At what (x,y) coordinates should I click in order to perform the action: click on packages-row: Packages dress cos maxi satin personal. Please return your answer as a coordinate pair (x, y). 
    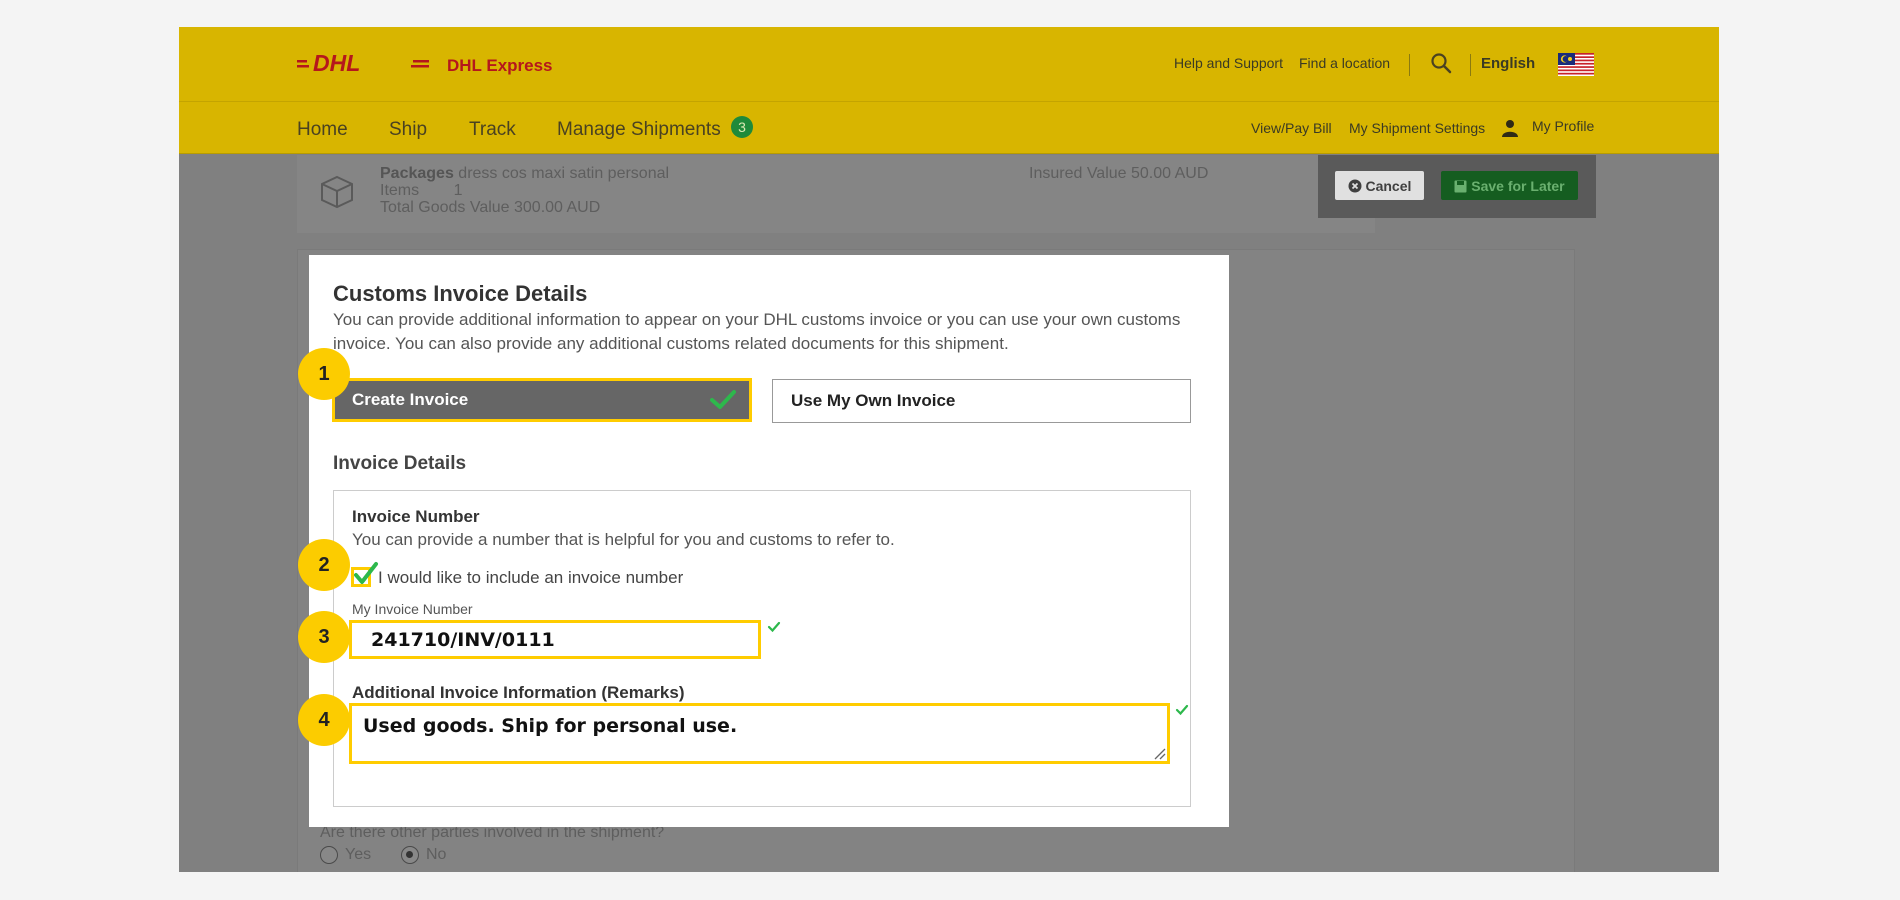
    Looking at the image, I should click on (524, 174).